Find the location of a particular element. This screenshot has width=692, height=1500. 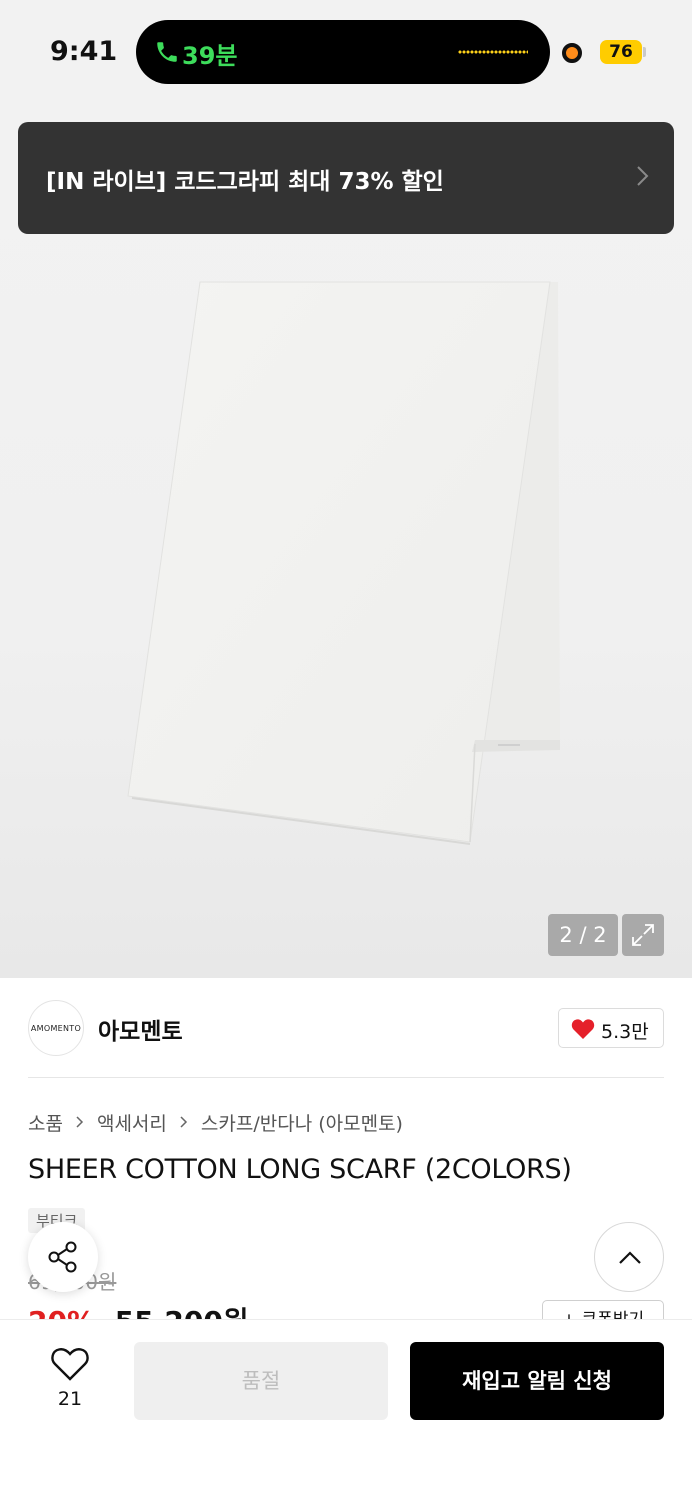

brand-like-button: 5.3만 is located at coordinates (611, 1028).